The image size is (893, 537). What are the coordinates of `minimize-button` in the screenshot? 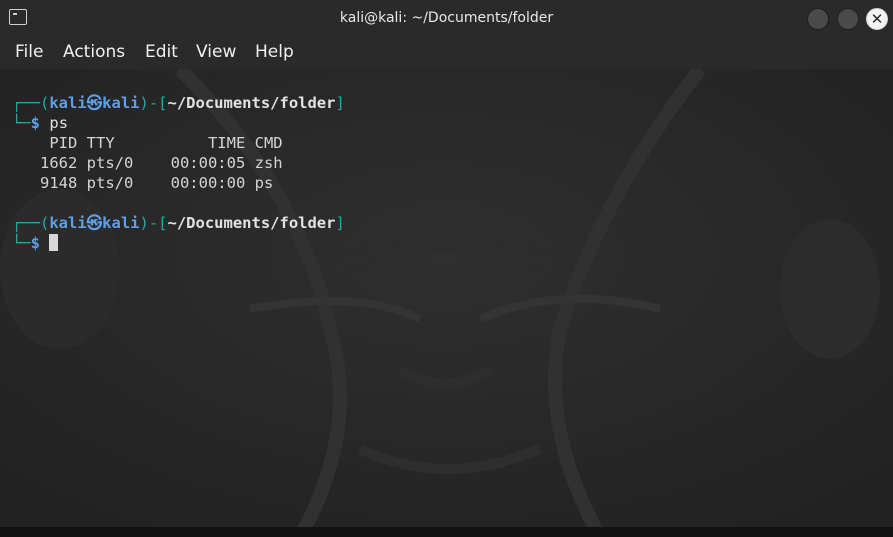 It's located at (818, 19).